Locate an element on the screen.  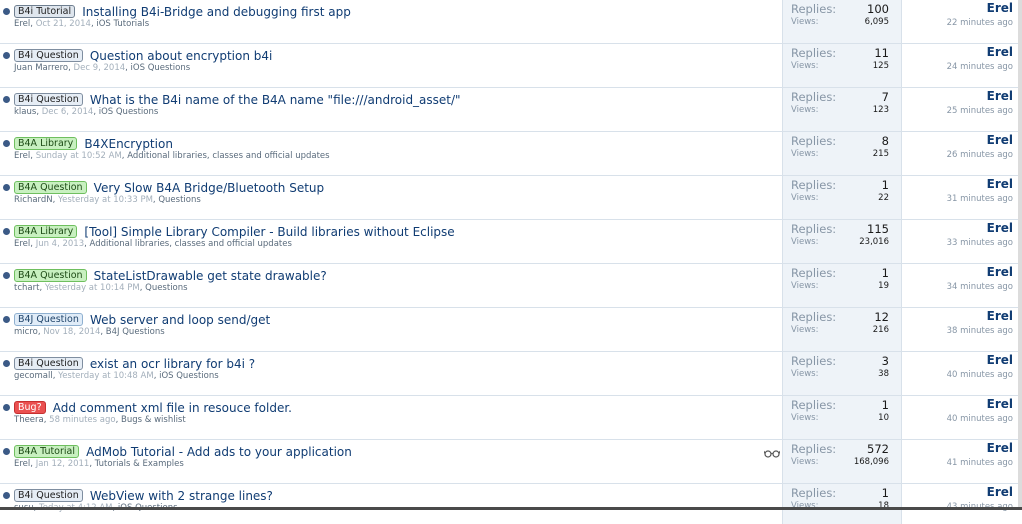
thread-title-link: StateListDrawable get state drawable? is located at coordinates (210, 276).